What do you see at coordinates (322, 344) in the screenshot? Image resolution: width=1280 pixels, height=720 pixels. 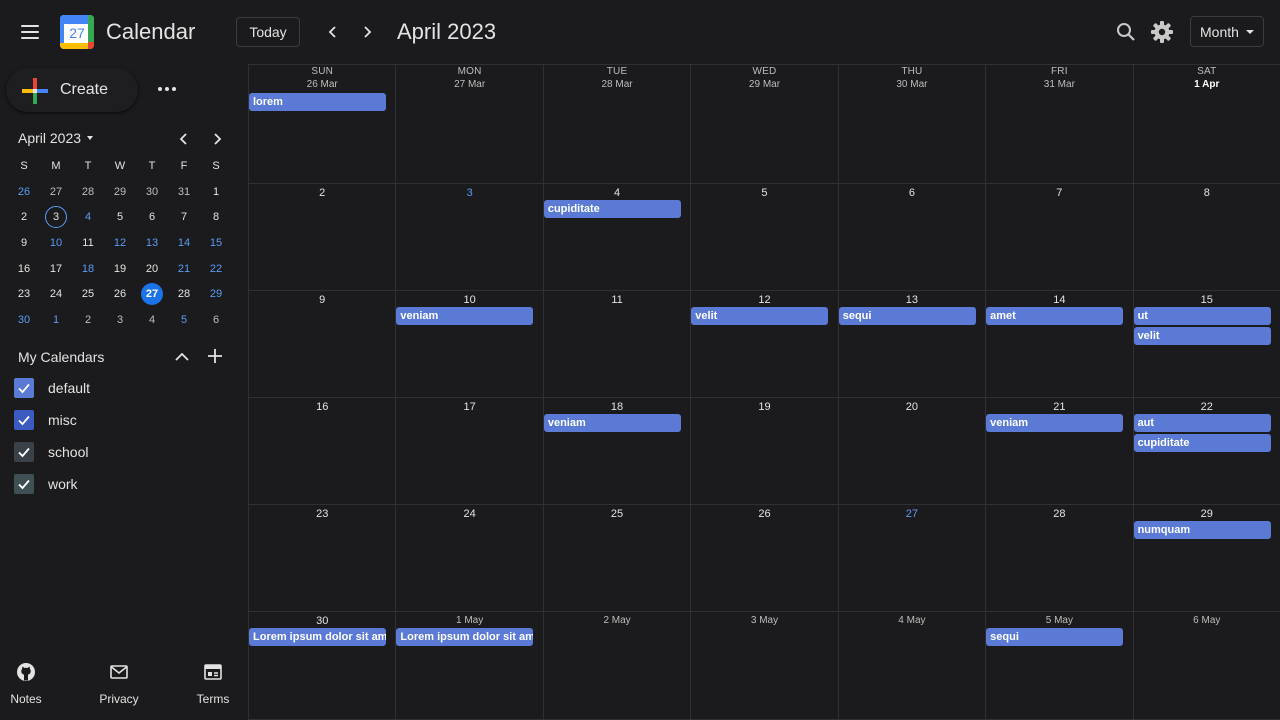 I see `day-cell: 9` at bounding box center [322, 344].